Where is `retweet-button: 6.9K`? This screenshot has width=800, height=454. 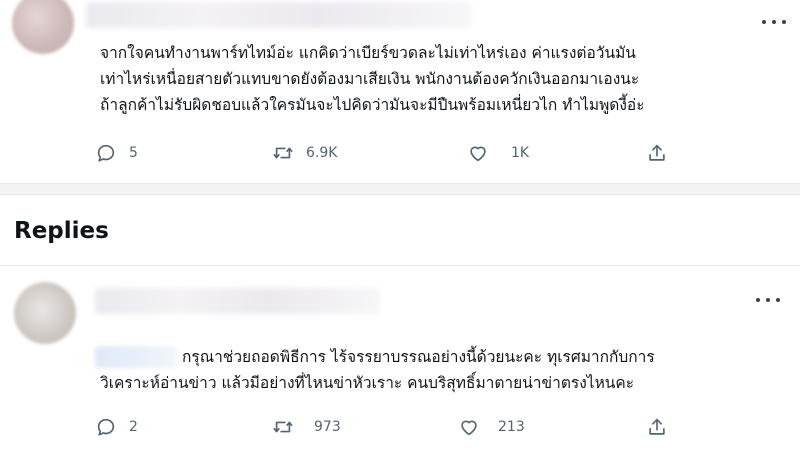
retweet-button: 6.9K is located at coordinates (304, 153).